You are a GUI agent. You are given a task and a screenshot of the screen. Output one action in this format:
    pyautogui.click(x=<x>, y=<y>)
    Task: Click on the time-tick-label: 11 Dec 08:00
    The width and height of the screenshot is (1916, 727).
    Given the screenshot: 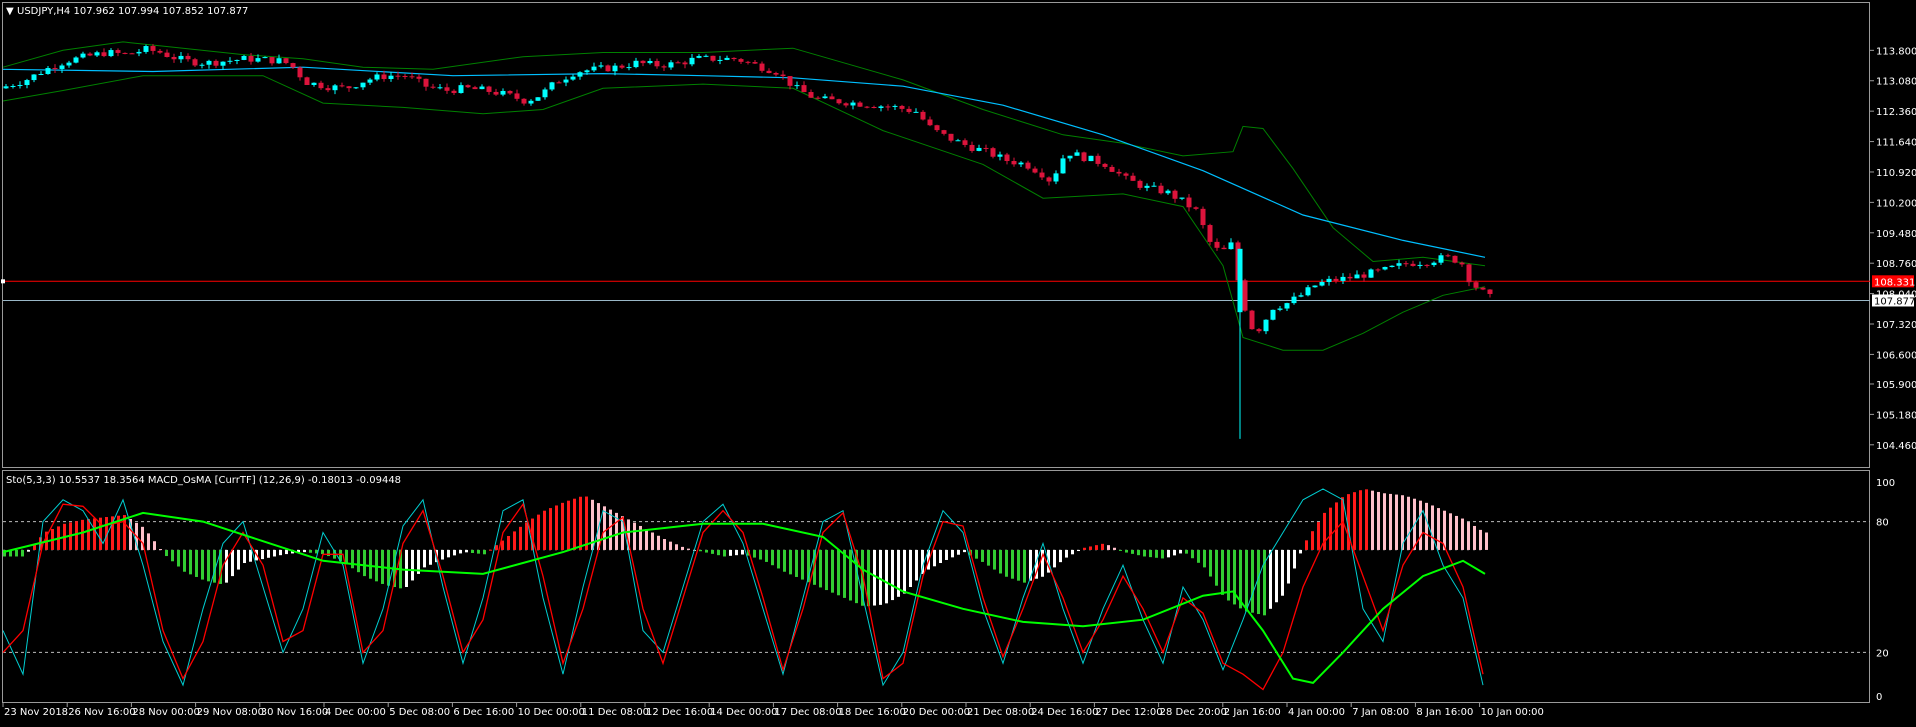 What is the action you would take?
    pyautogui.click(x=615, y=712)
    